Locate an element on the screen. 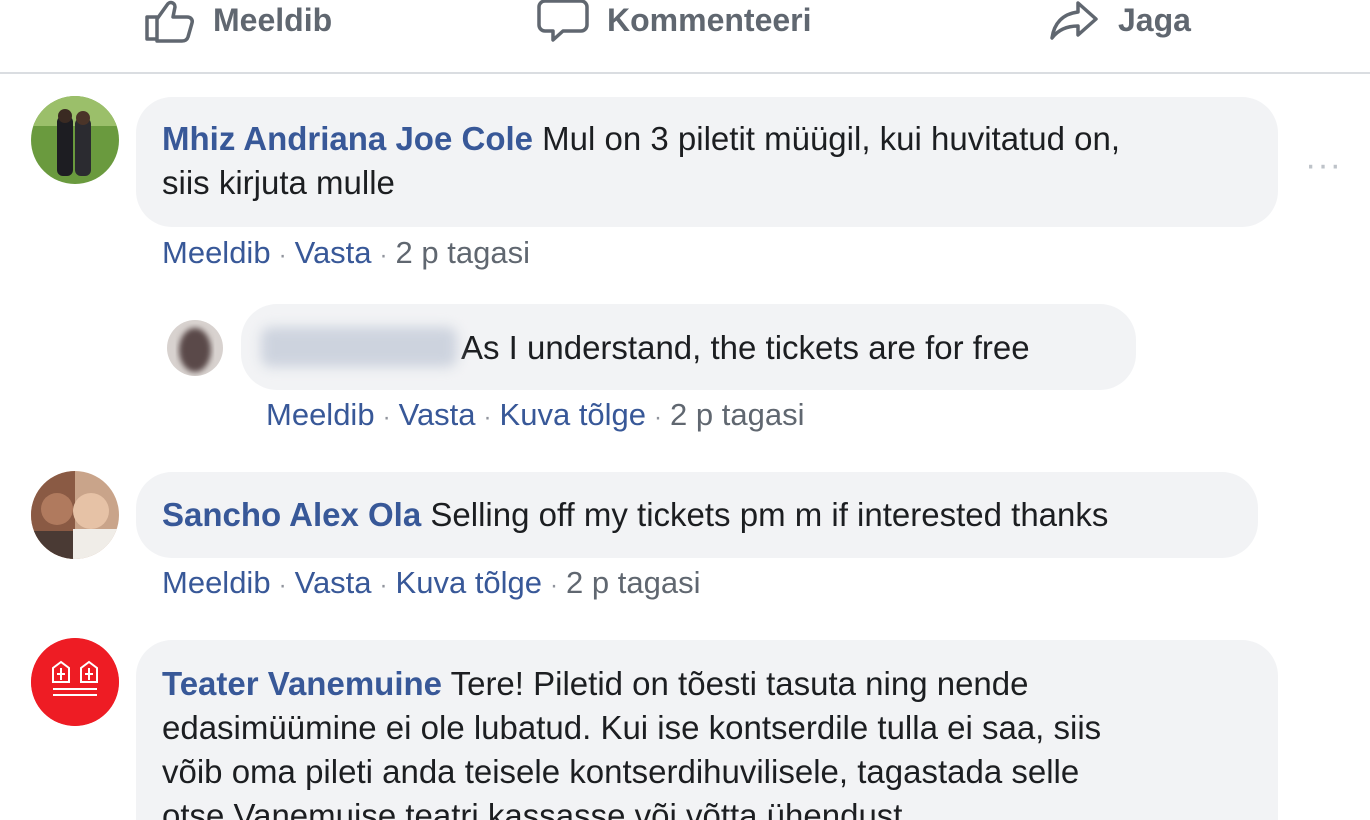  post-action-bar: Meeldib Kommenteeri Jaga is located at coordinates (685, 37).